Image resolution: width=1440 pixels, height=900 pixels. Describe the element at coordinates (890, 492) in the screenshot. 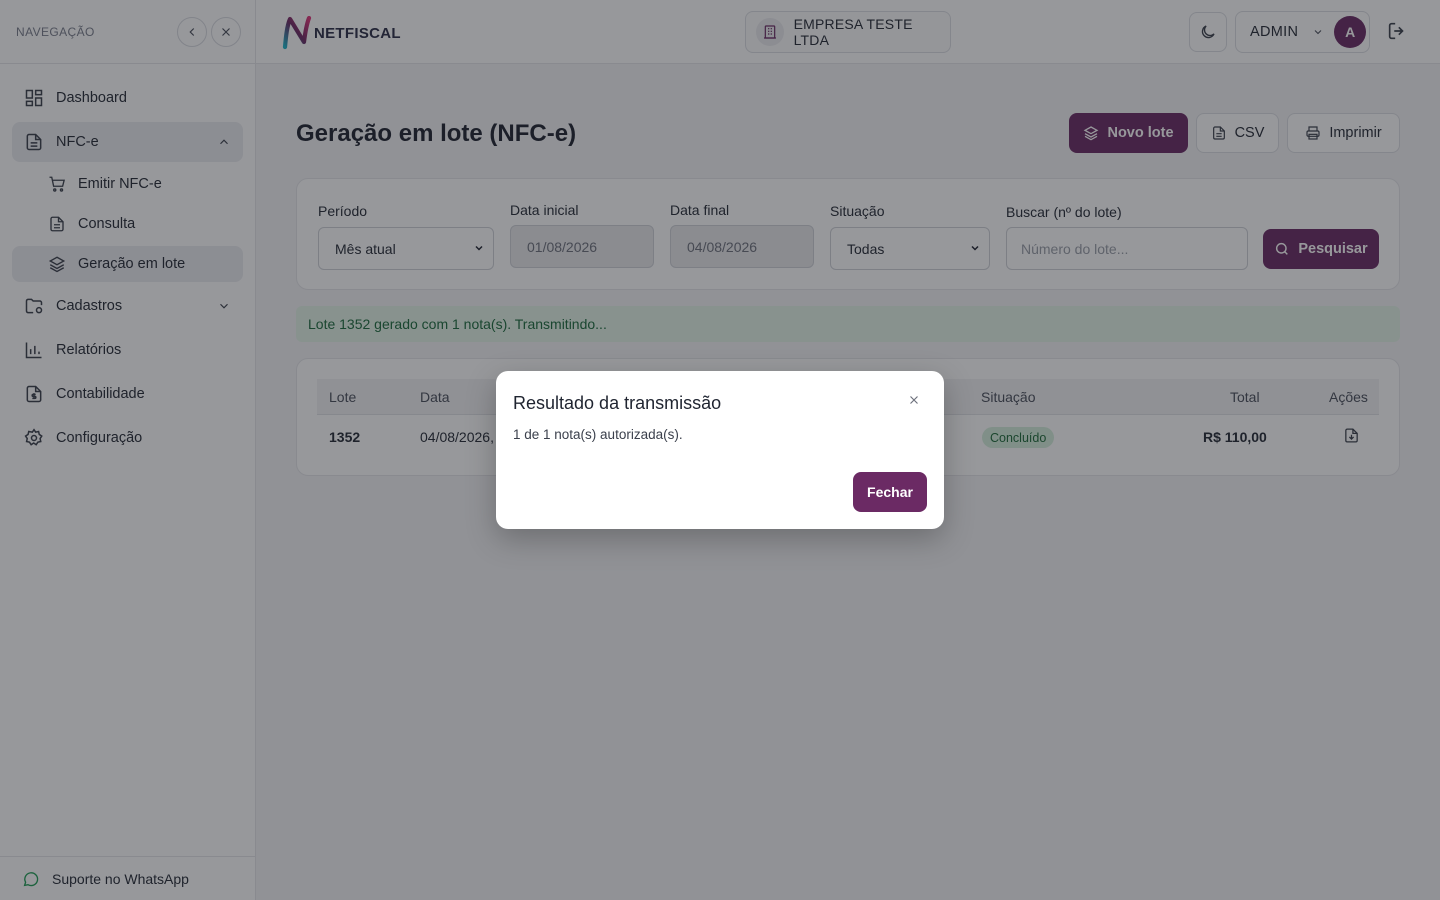

I see `dialog-close-action-button: Fechar` at that location.